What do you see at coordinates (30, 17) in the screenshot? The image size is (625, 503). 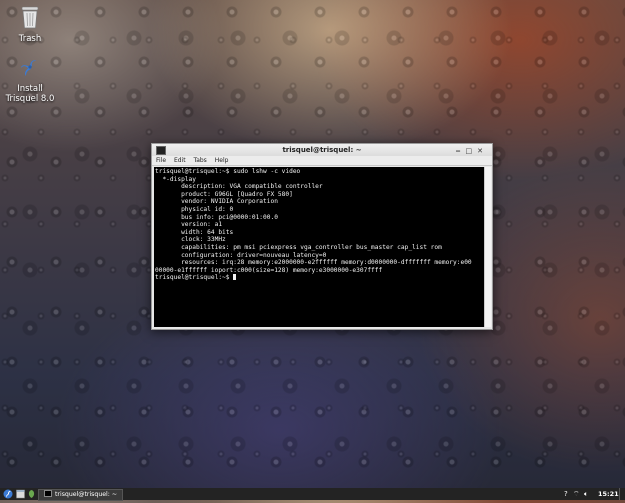 I see `trash-icon` at bounding box center [30, 17].